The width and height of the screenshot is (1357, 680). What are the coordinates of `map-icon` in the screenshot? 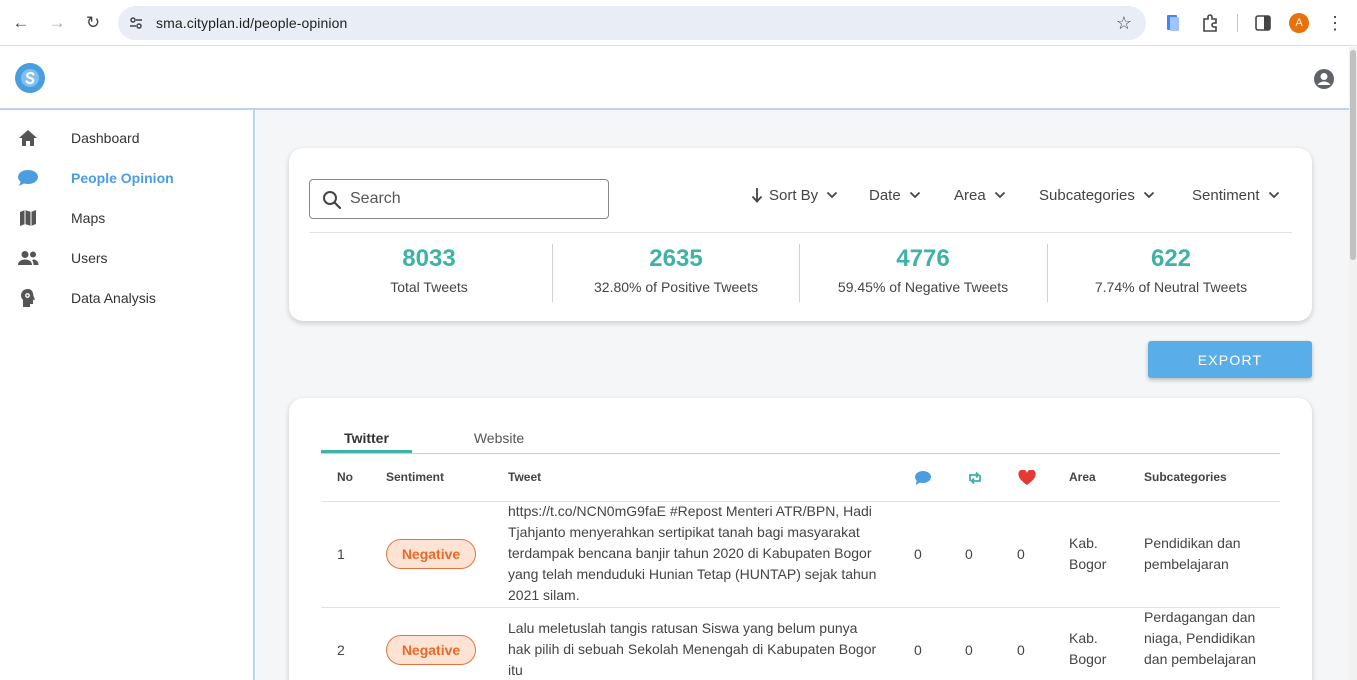 It's located at (28, 218).